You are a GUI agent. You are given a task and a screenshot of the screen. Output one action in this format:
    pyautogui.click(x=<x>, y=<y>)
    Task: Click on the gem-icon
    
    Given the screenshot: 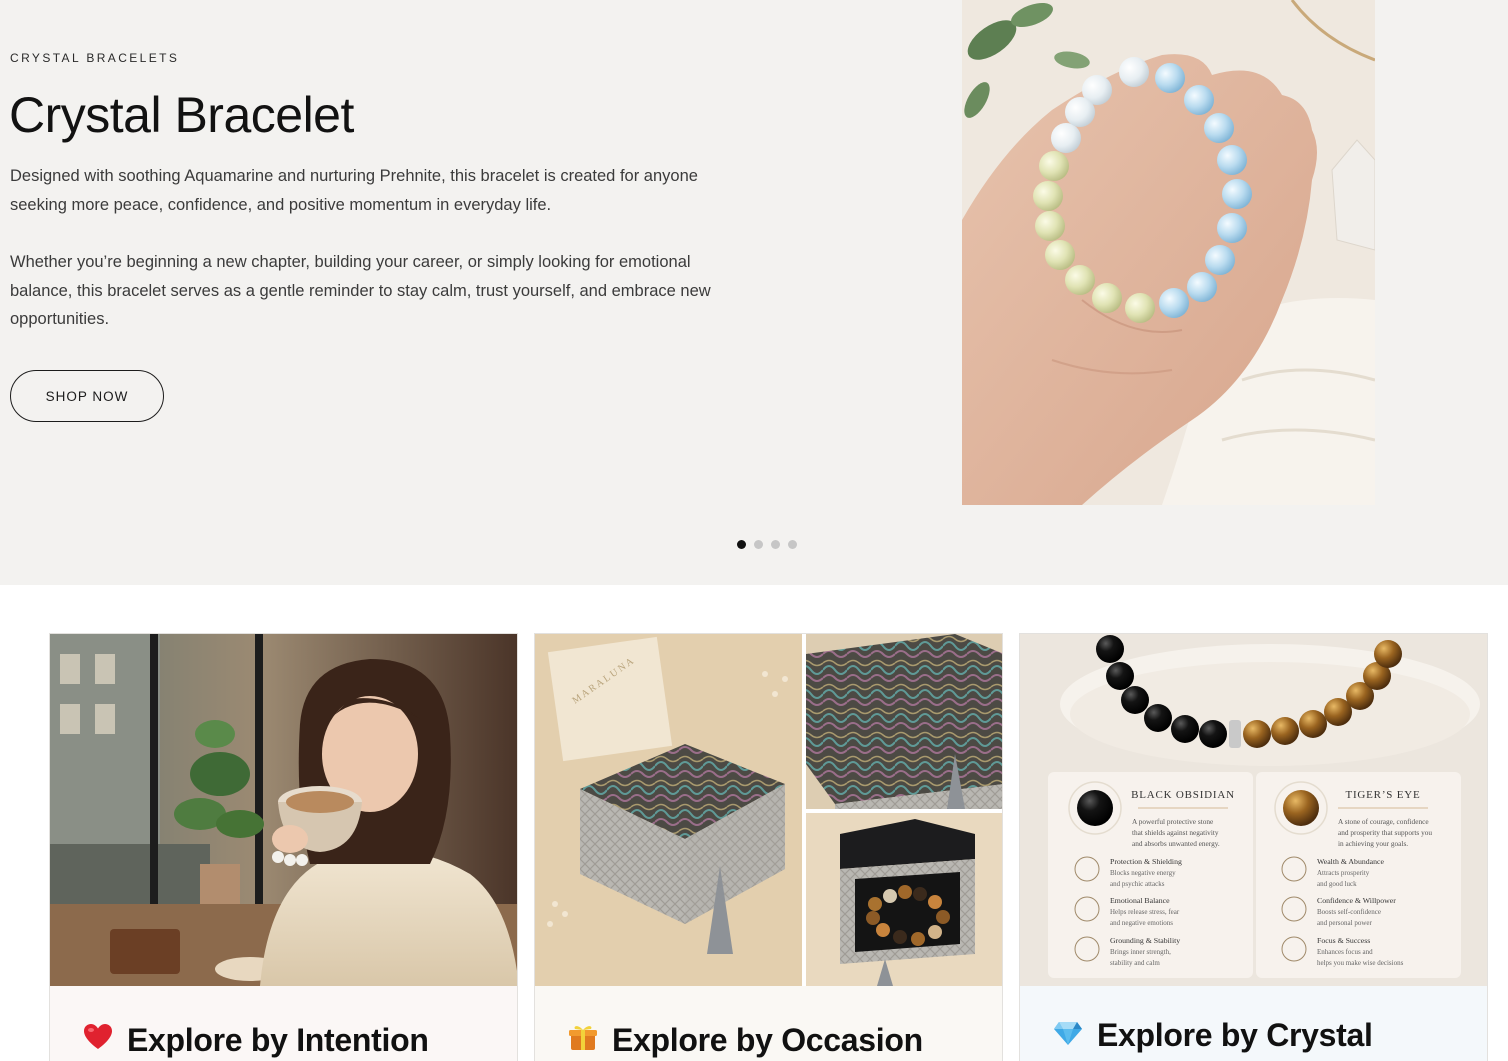 What is the action you would take?
    pyautogui.click(x=1068, y=1033)
    